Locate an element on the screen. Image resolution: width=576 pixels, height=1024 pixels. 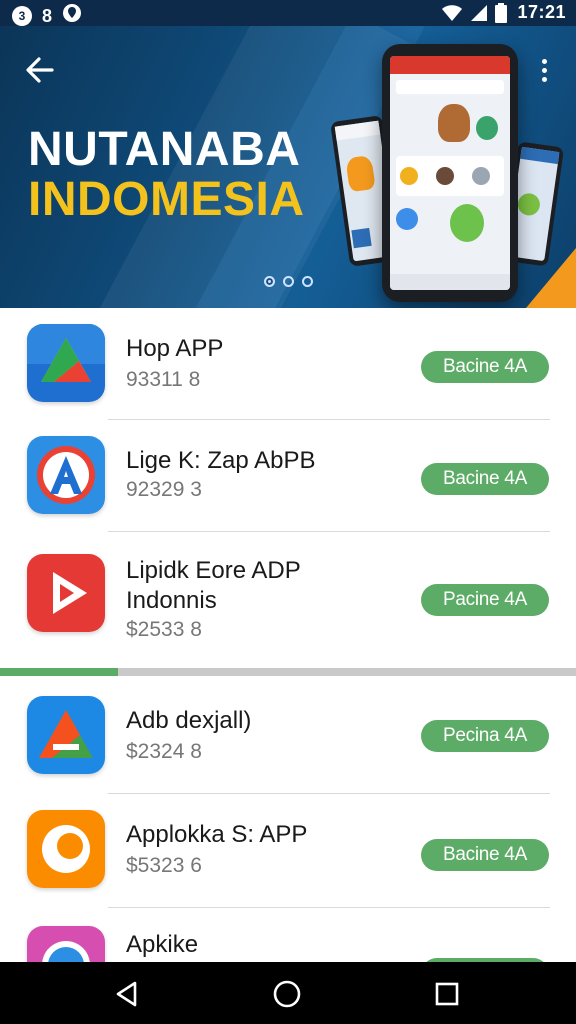
number-8-icon: 8 is located at coordinates (46, 15).